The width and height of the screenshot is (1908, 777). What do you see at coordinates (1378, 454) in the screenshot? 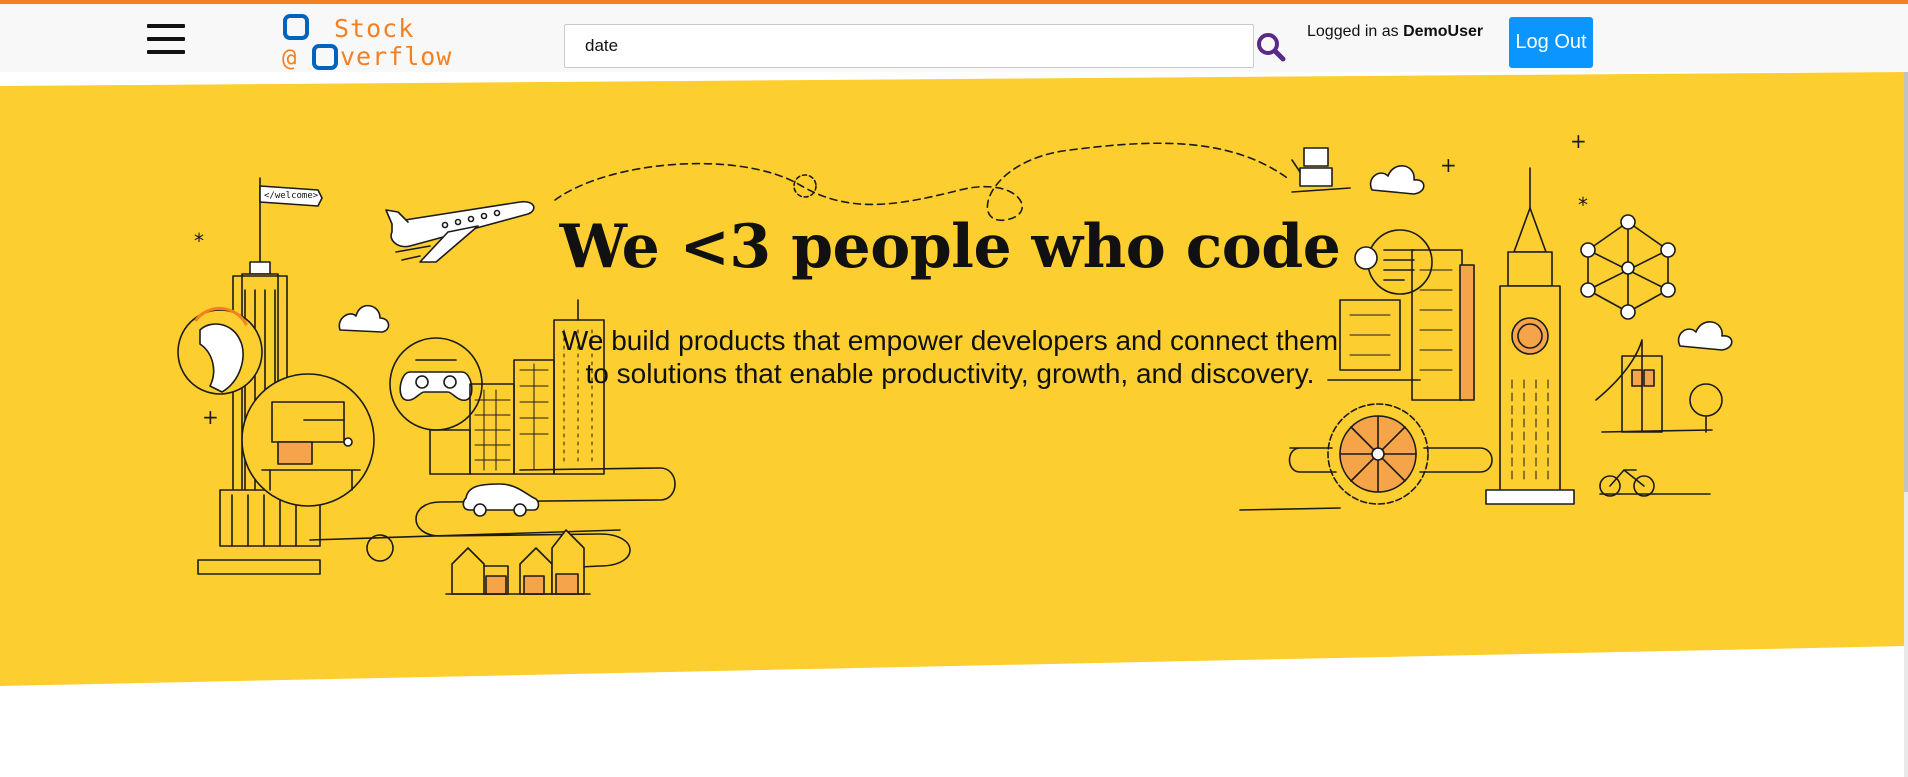
I see `ferris-wheel-icon` at bounding box center [1378, 454].